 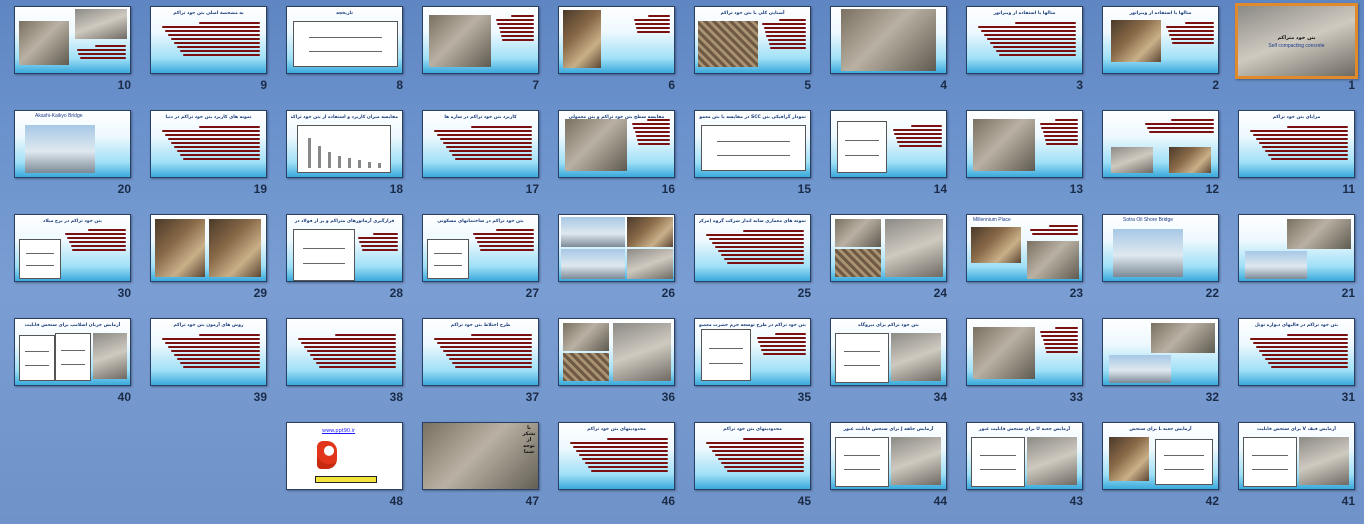 What do you see at coordinates (72, 144) in the screenshot?
I see `slide-preview: Akashi-Kaikyo Bridge` at bounding box center [72, 144].